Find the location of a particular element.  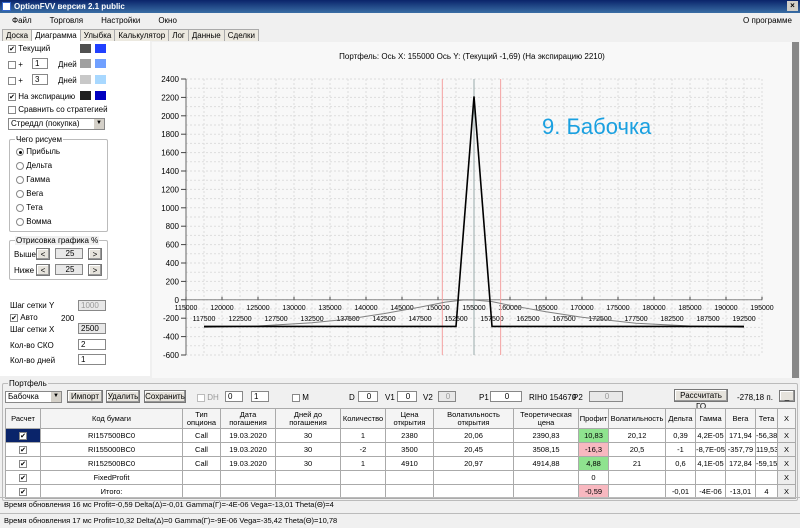

days2-input: 3 is located at coordinates (40, 79).